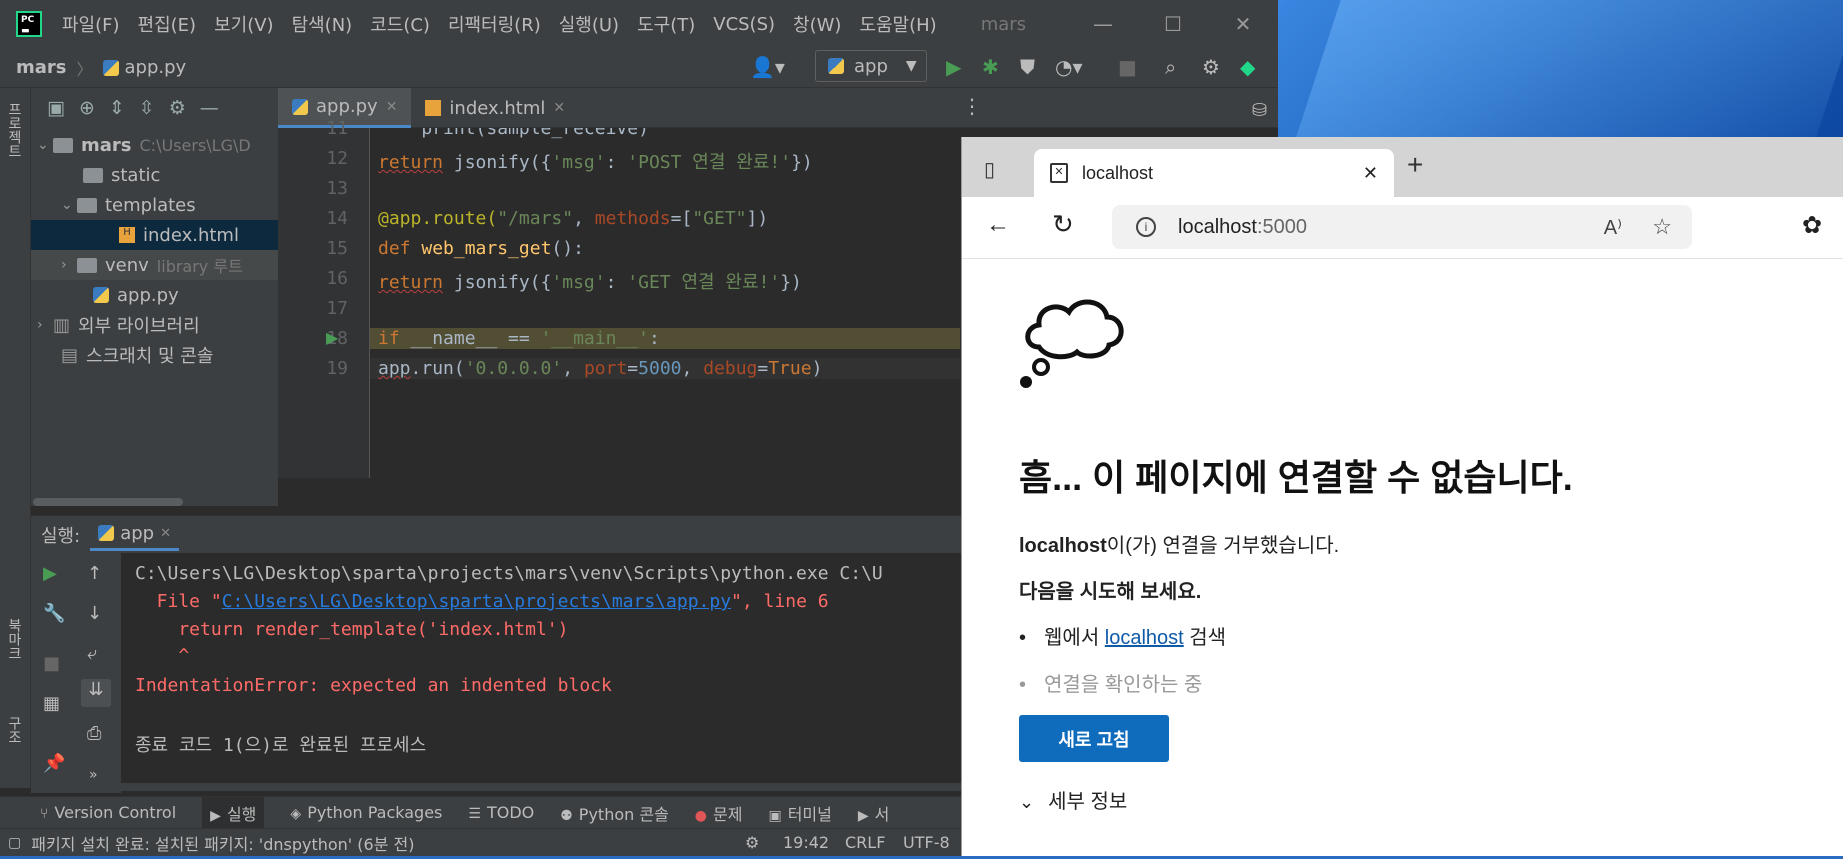 The width and height of the screenshot is (1843, 859). What do you see at coordinates (998, 225) in the screenshot?
I see `back-arrow-icon: ←` at bounding box center [998, 225].